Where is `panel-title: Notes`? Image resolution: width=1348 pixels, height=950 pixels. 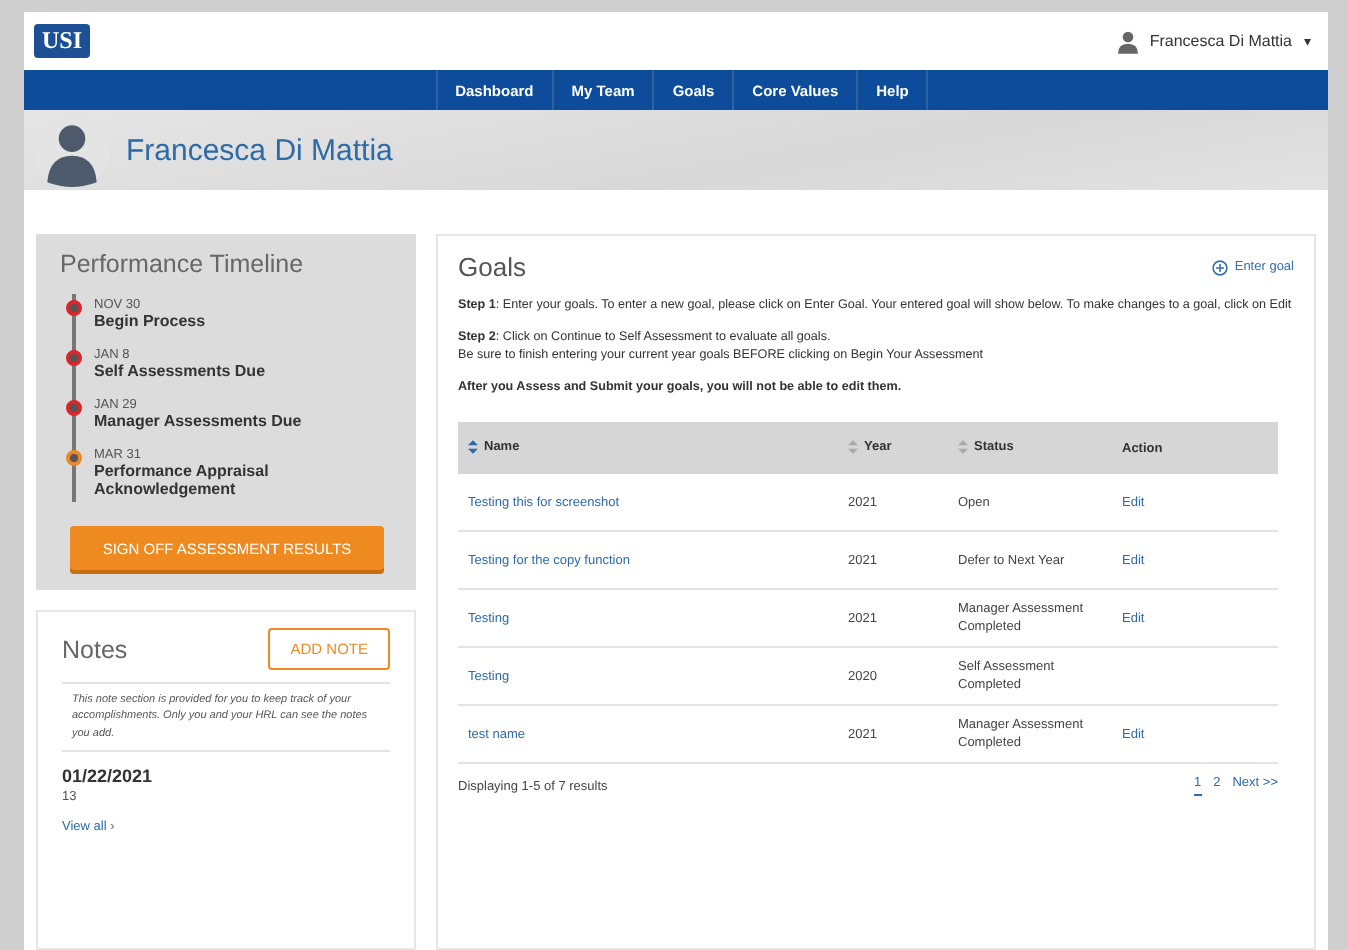 panel-title: Notes is located at coordinates (95, 649).